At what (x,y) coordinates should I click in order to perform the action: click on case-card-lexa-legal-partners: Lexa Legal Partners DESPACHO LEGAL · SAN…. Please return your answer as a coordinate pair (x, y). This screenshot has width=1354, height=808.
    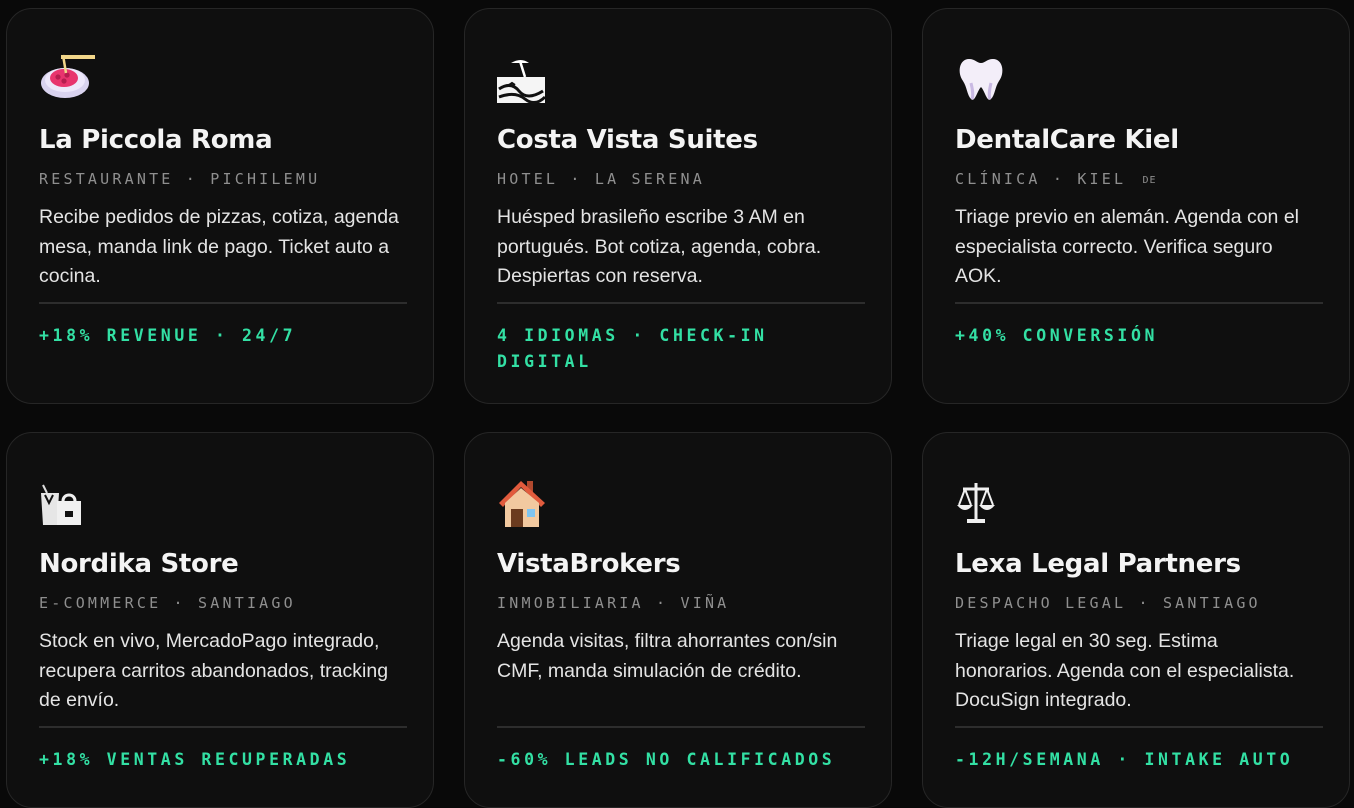
    Looking at the image, I should click on (1136, 620).